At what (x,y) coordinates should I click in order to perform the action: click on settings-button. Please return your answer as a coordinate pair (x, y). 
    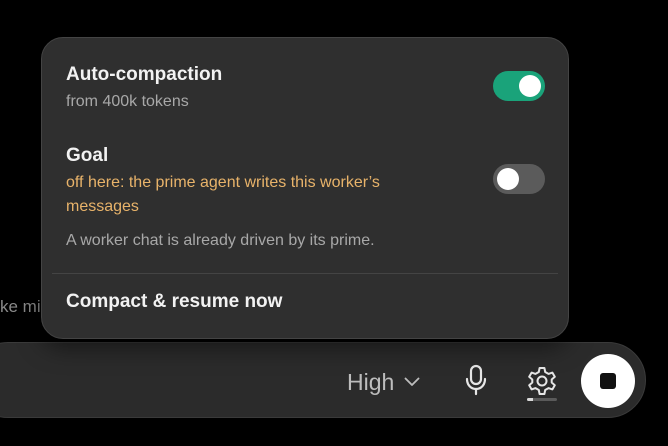
    Looking at the image, I should click on (542, 384).